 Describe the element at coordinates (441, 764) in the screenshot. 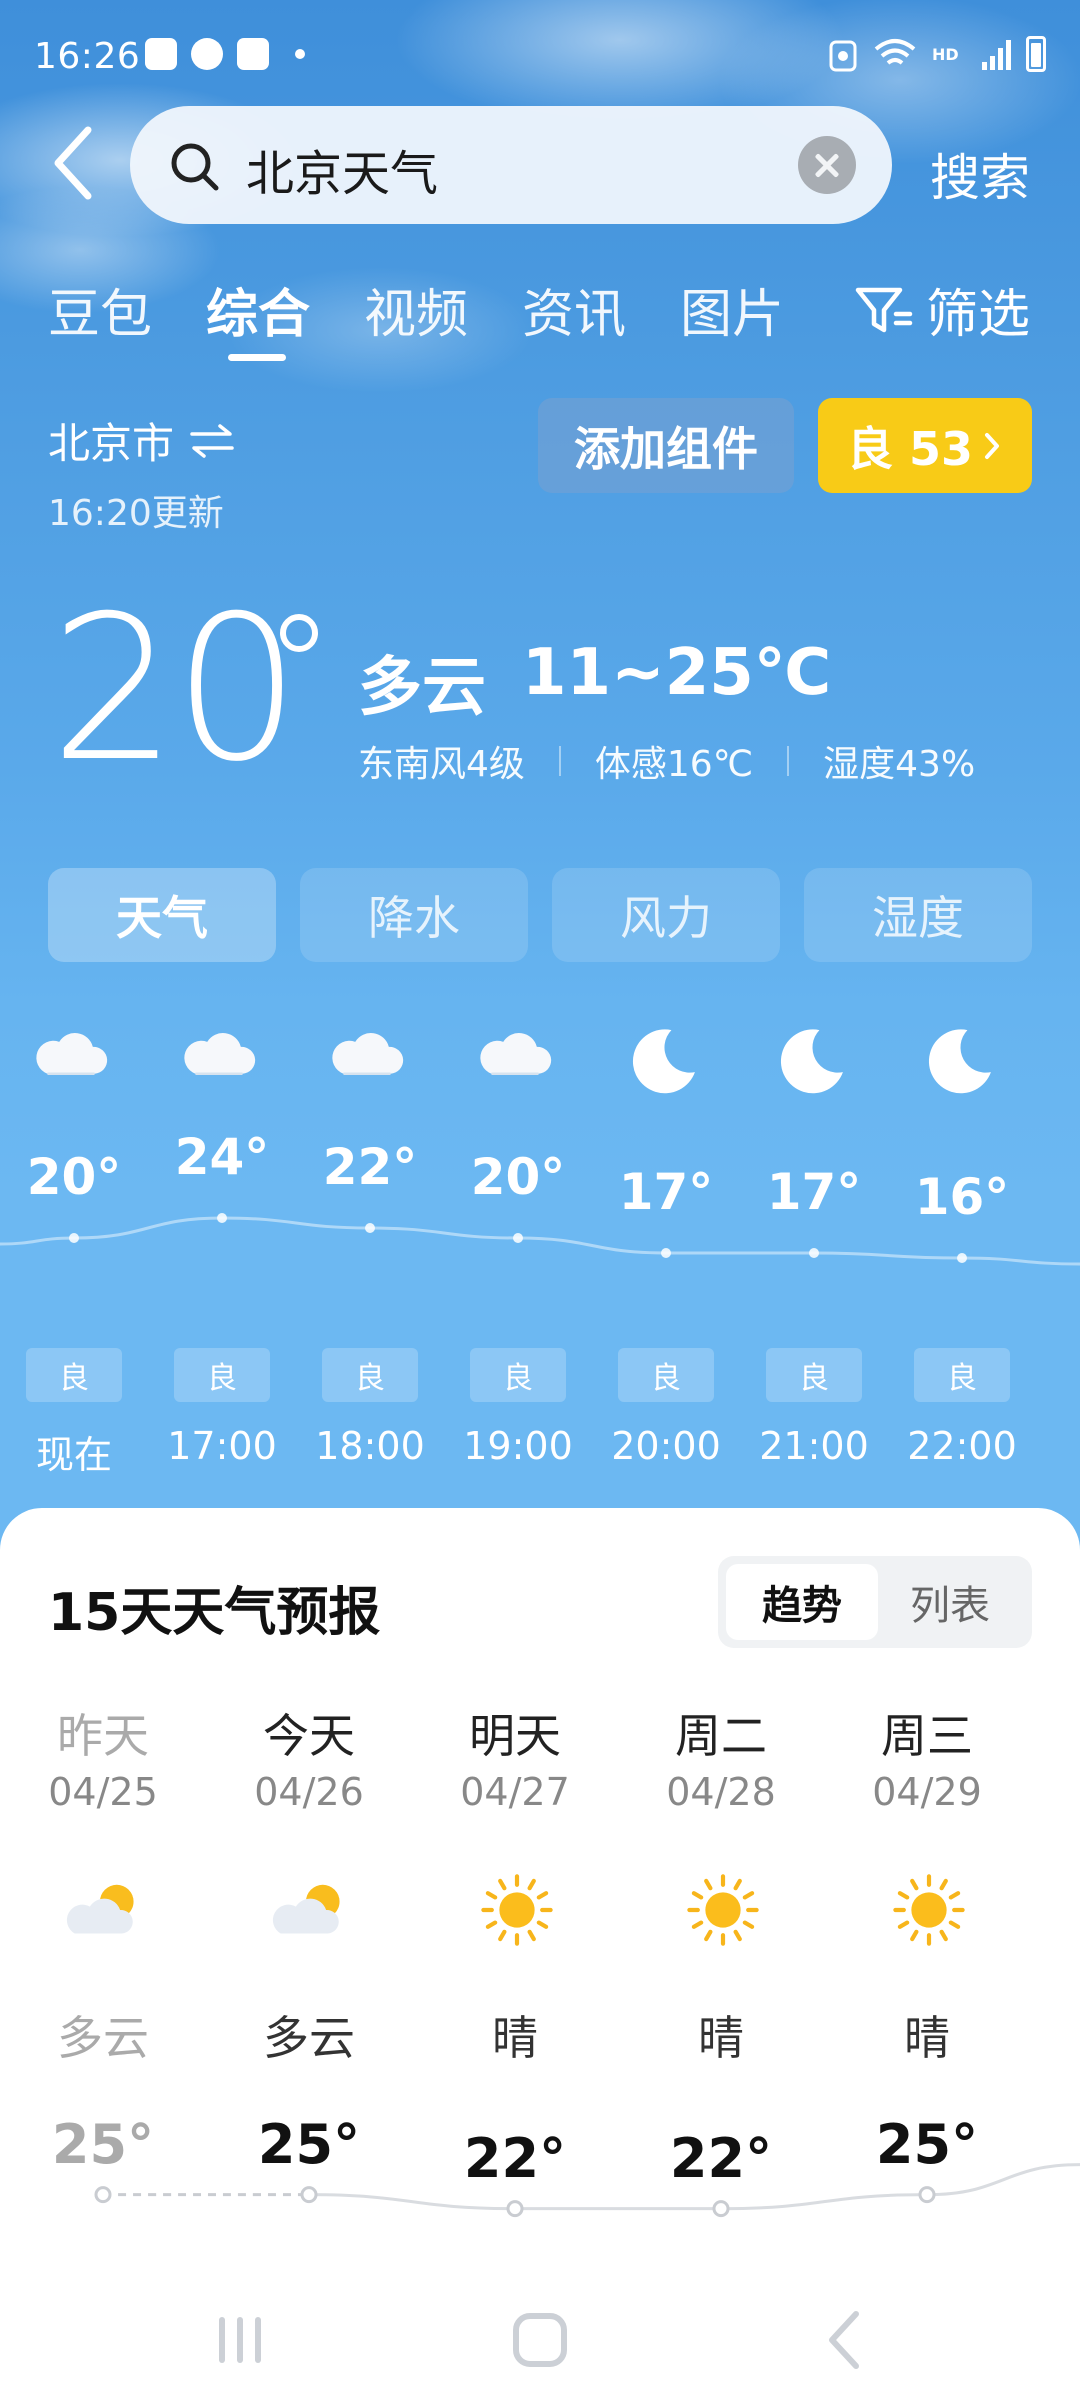

I see `wind-info: 东南风4级` at that location.